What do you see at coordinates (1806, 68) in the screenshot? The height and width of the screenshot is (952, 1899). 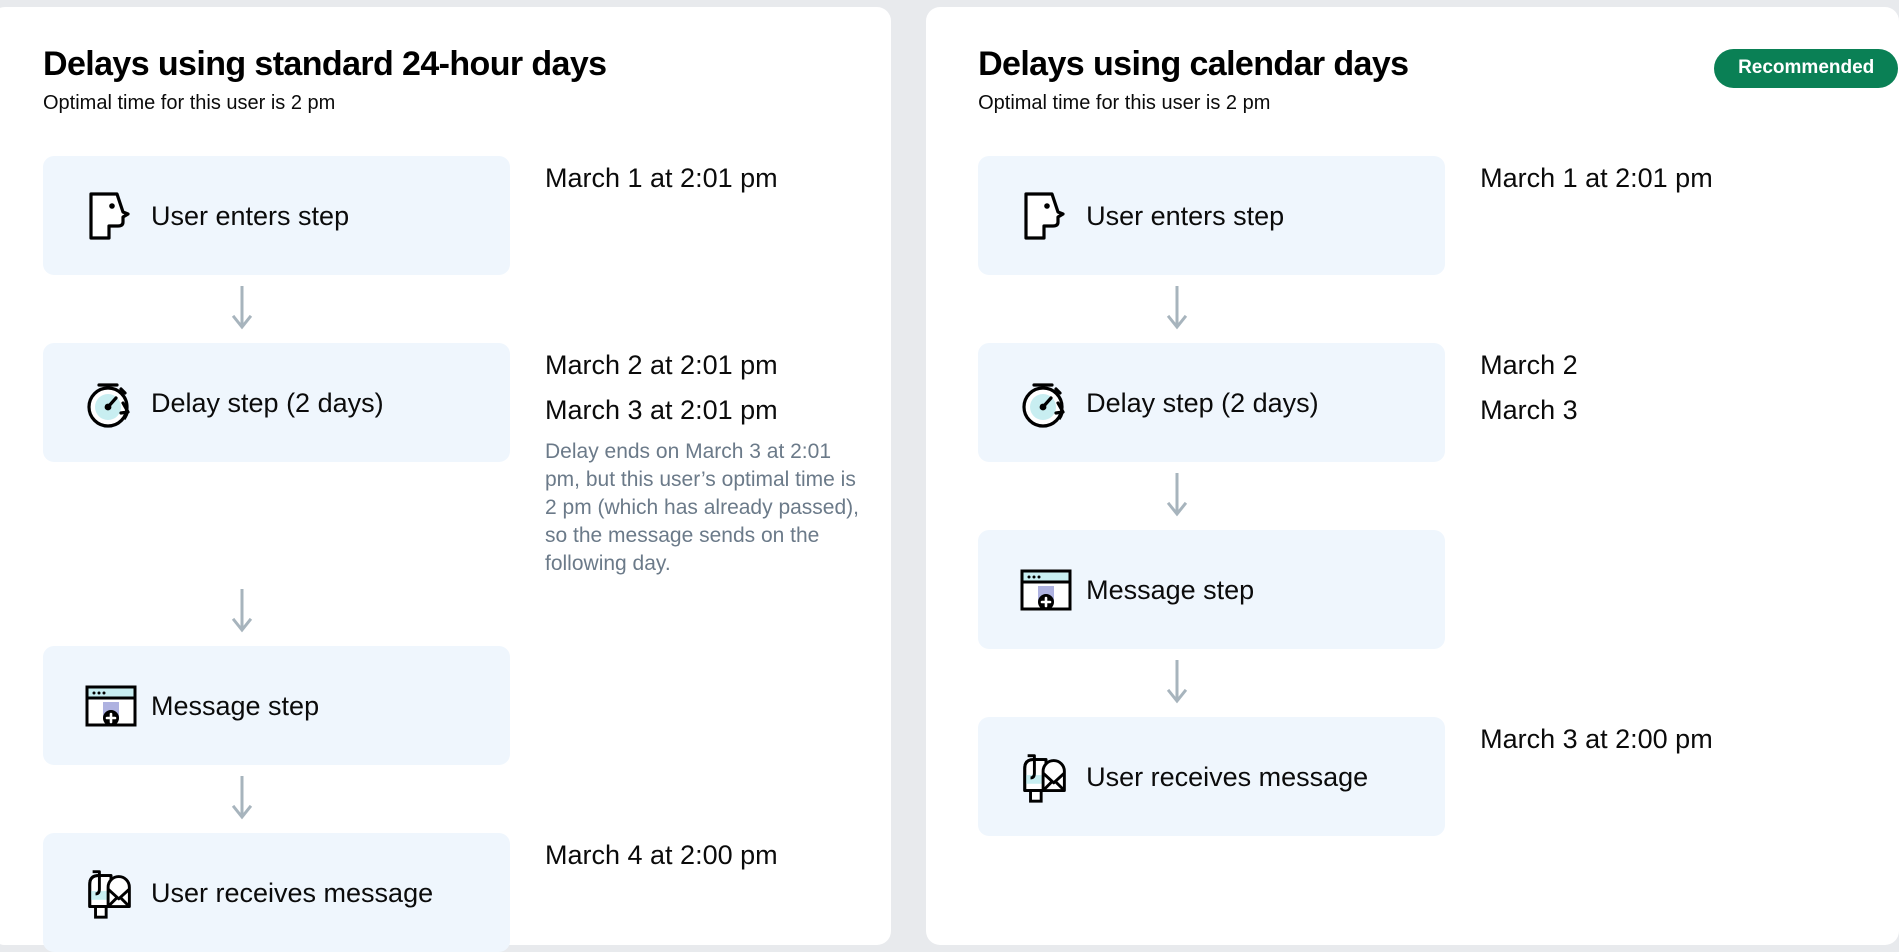 I see `status-badge: Recommended` at bounding box center [1806, 68].